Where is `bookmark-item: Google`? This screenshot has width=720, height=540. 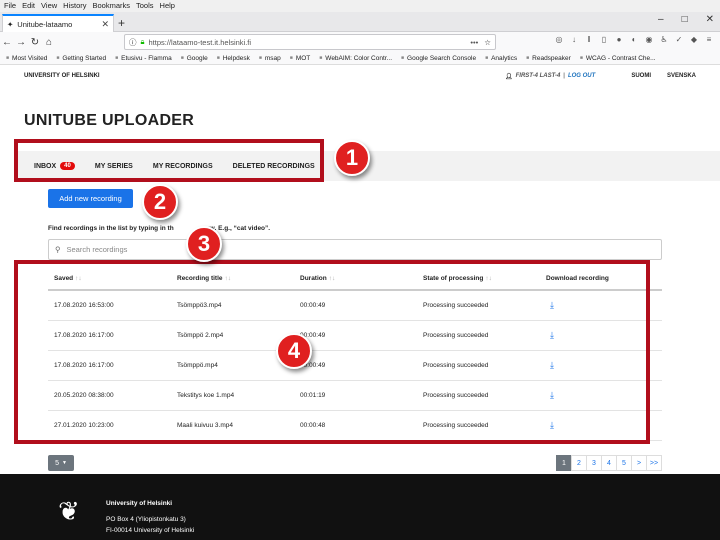
bookmark-item: Google is located at coordinates (194, 58).